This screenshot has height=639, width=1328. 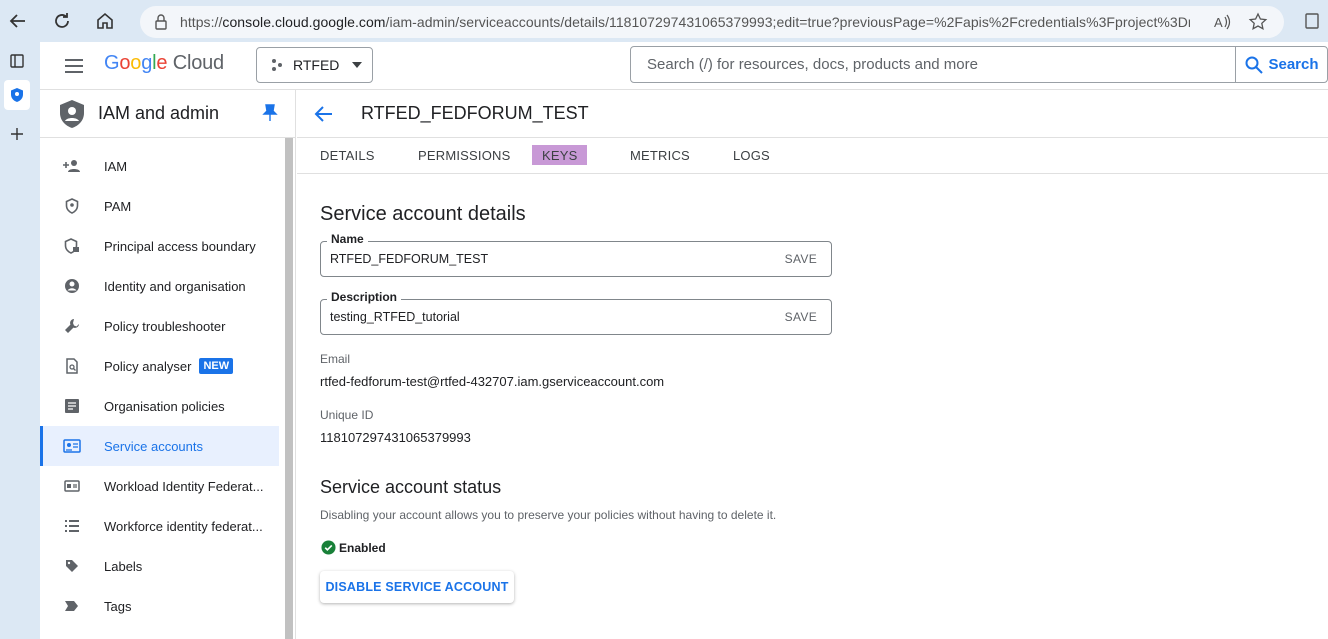 I want to click on person-add-icon, so click(x=72, y=166).